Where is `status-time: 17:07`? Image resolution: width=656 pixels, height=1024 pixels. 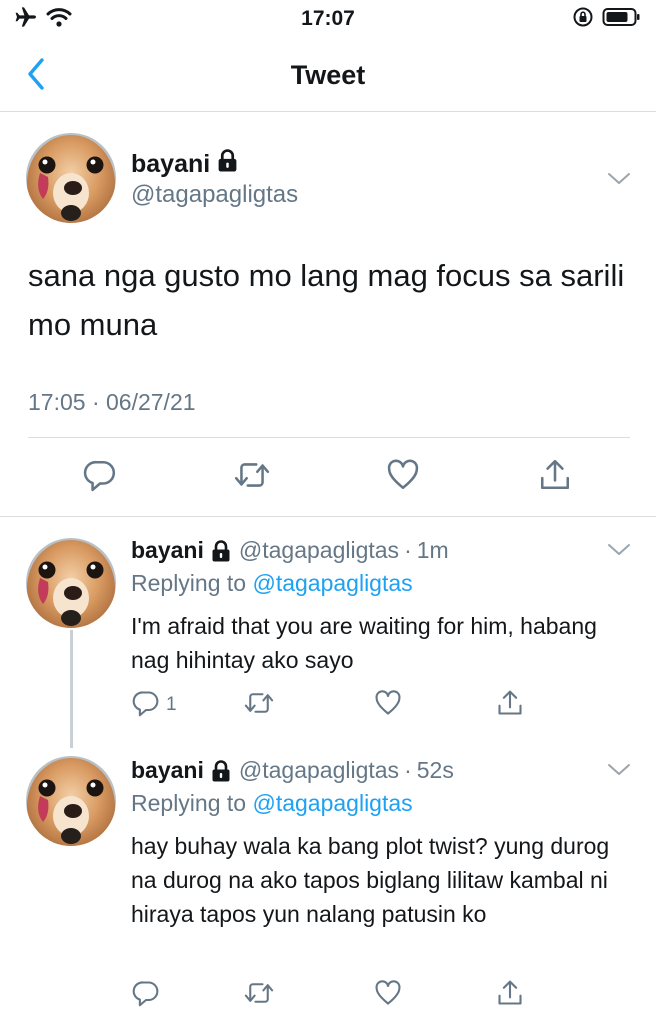 status-time: 17:07 is located at coordinates (328, 18).